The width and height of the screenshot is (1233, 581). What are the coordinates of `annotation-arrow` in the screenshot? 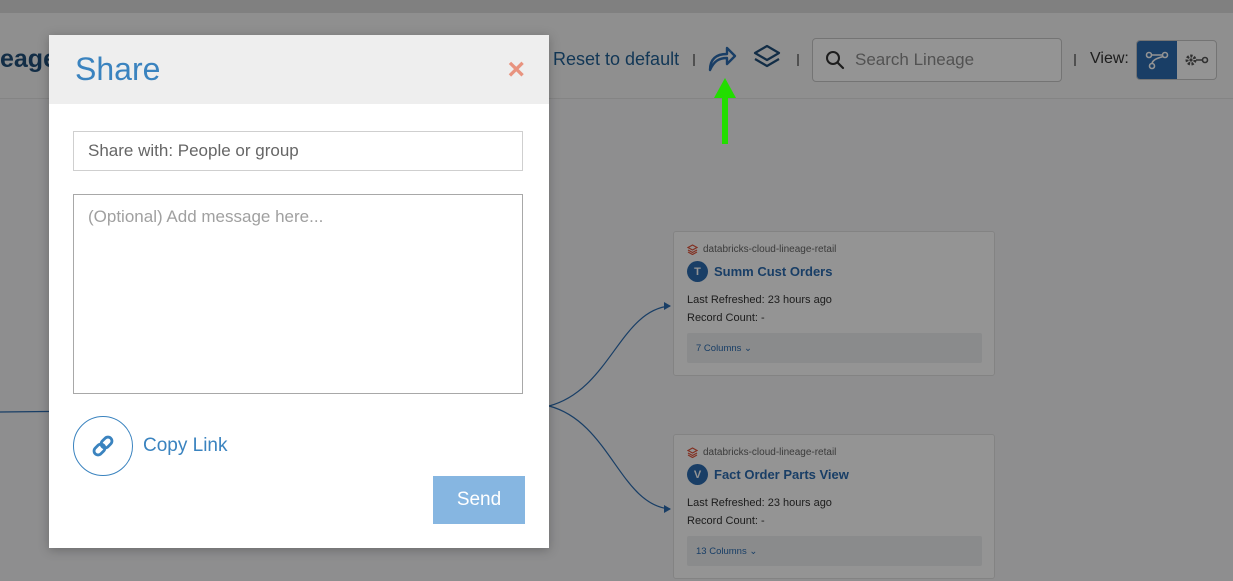 It's located at (725, 111).